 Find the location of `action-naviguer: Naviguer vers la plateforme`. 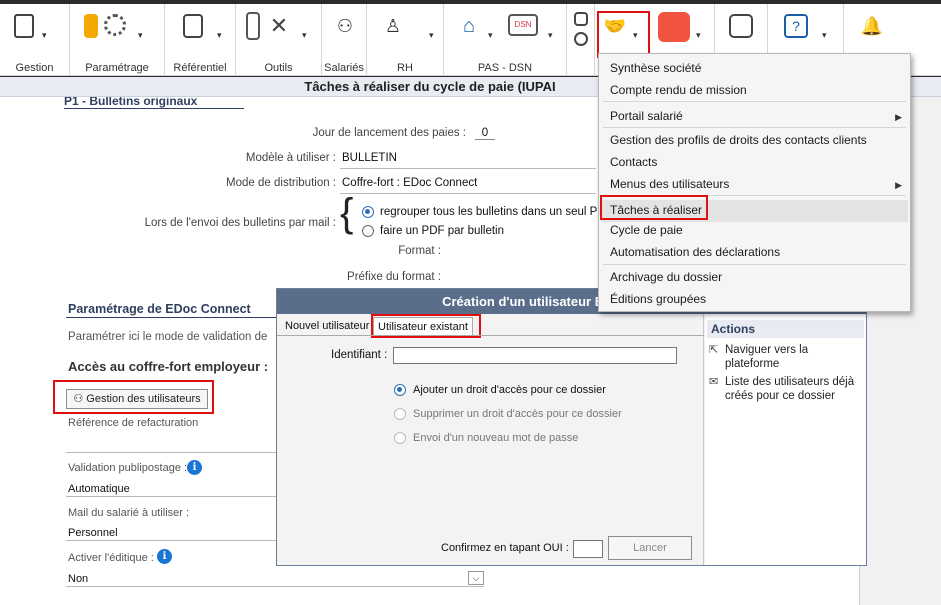

action-naviguer: Naviguer vers la plateforme is located at coordinates (795, 357).